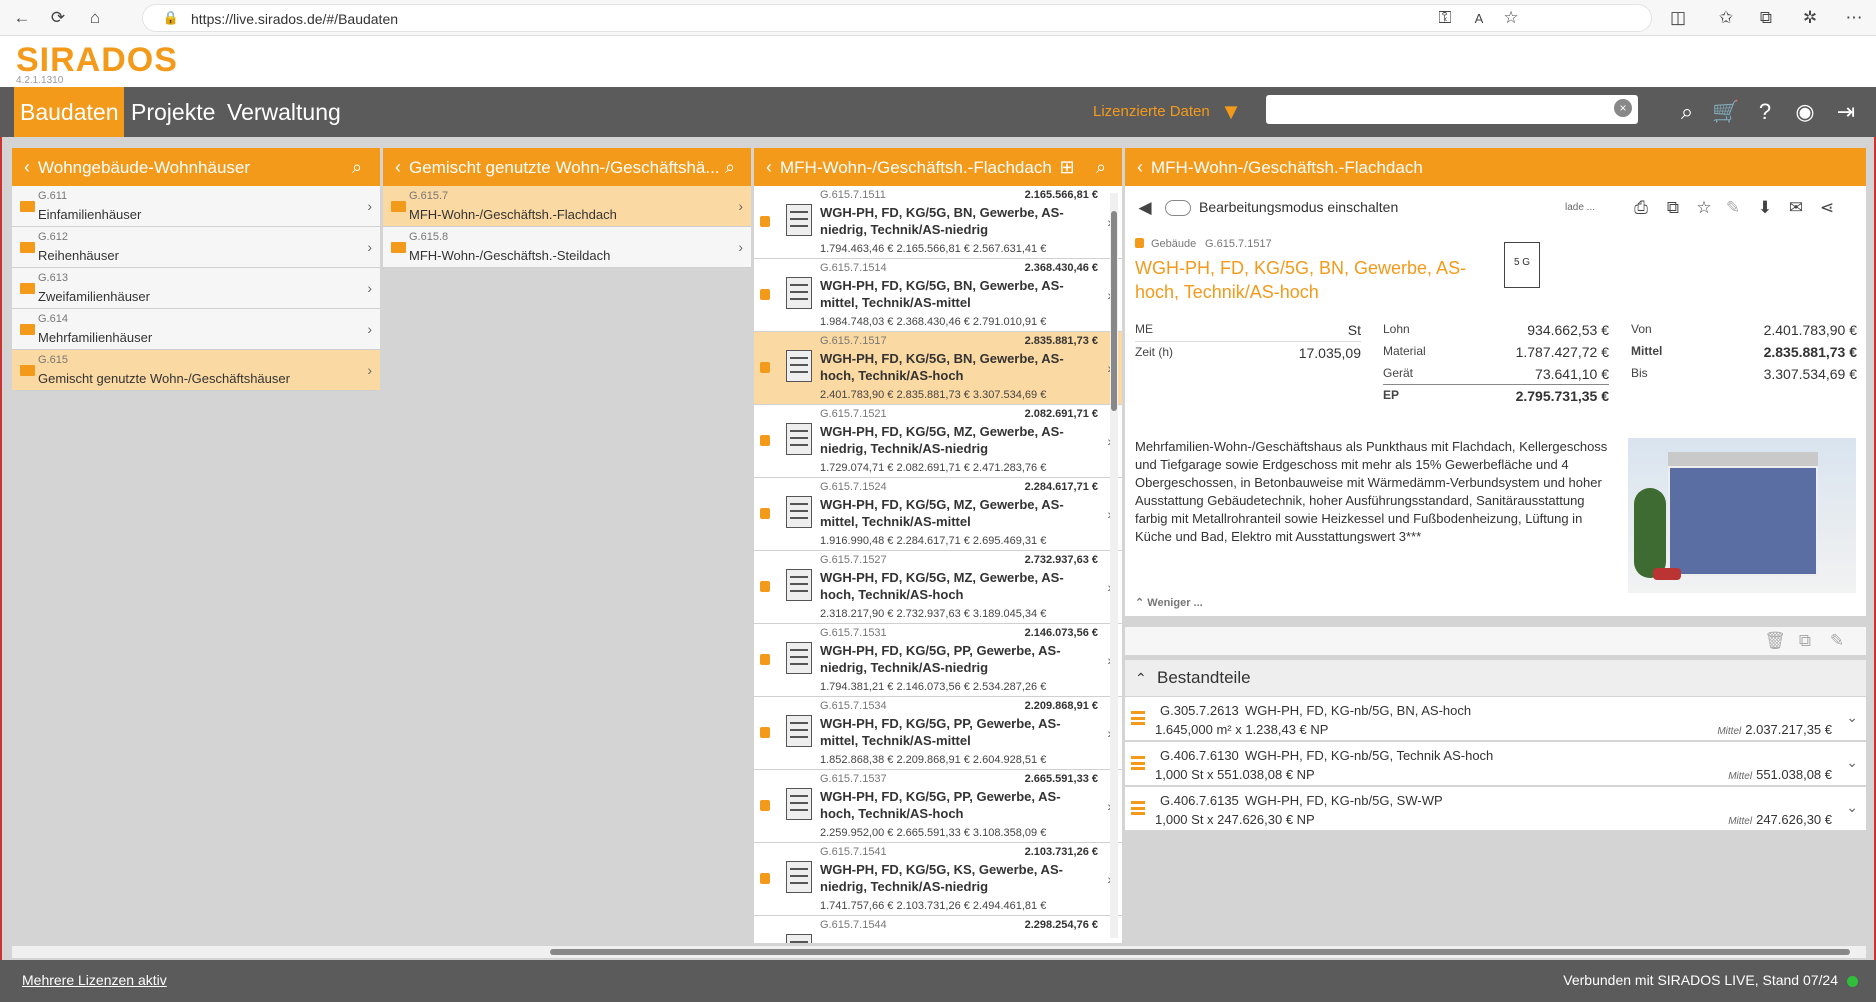 This screenshot has width=1876, height=1002. What do you see at coordinates (22, 18) in the screenshot?
I see `back-icon: ←` at bounding box center [22, 18].